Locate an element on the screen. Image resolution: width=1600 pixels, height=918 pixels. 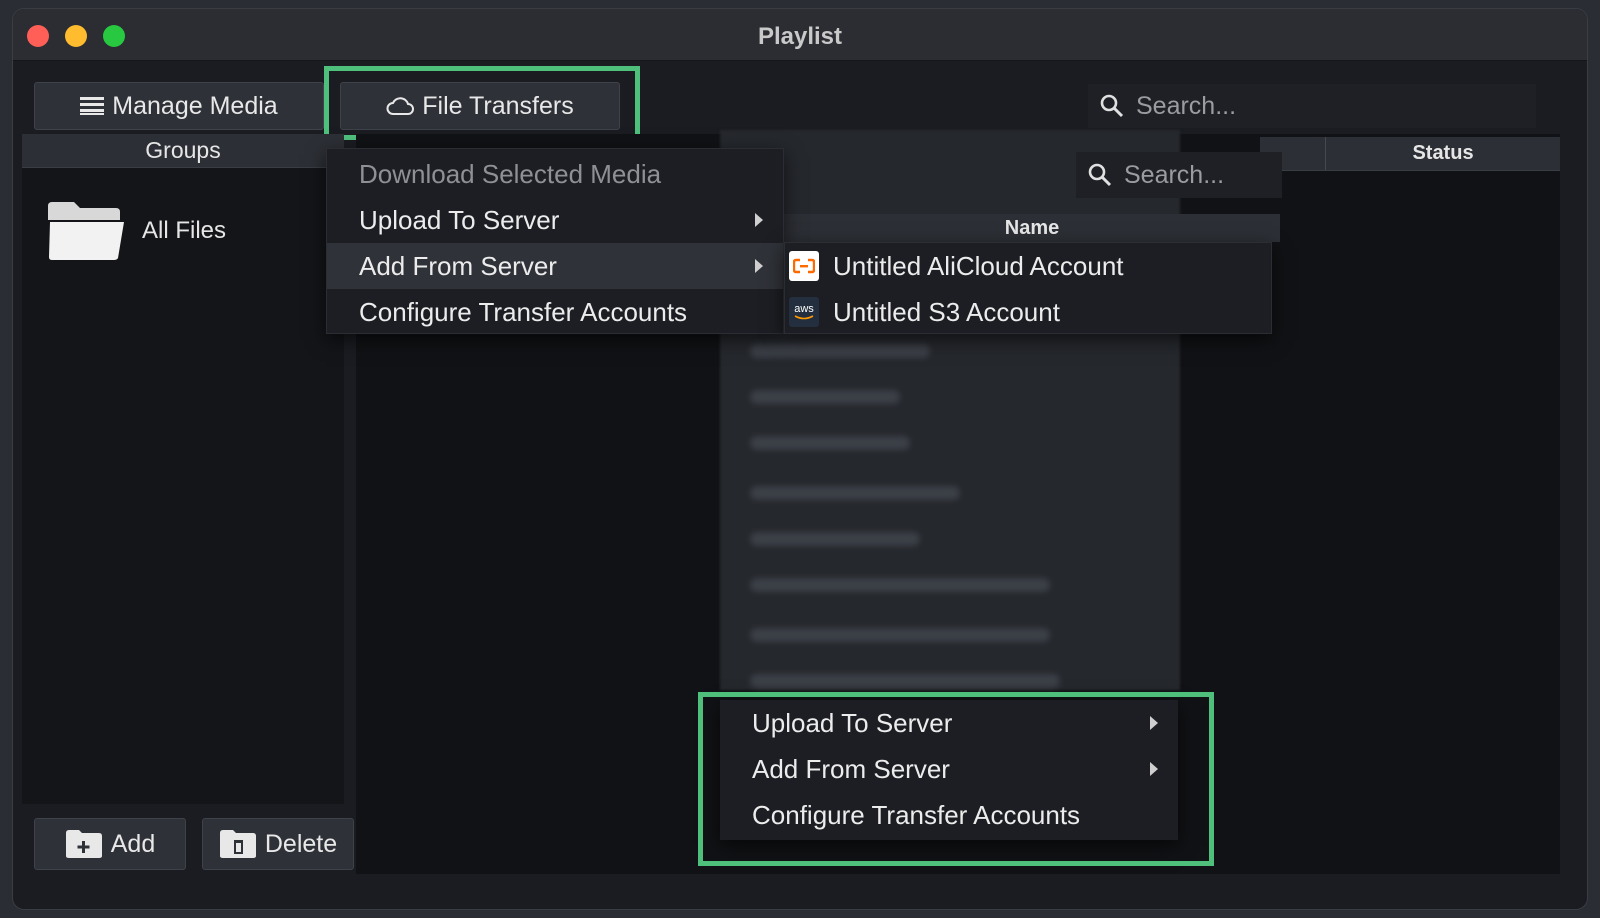
groups-header: Groups is located at coordinates (183, 151).